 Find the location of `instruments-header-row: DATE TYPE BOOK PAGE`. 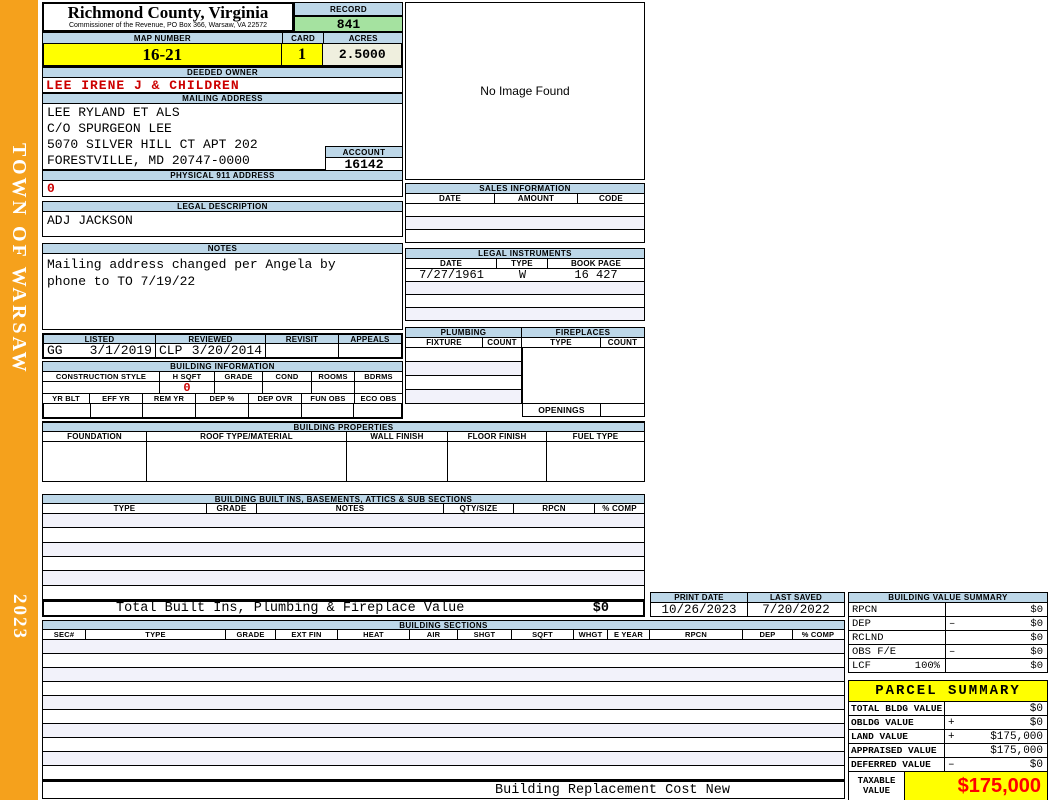

instruments-header-row: DATE TYPE BOOK PAGE is located at coordinates (525, 264).